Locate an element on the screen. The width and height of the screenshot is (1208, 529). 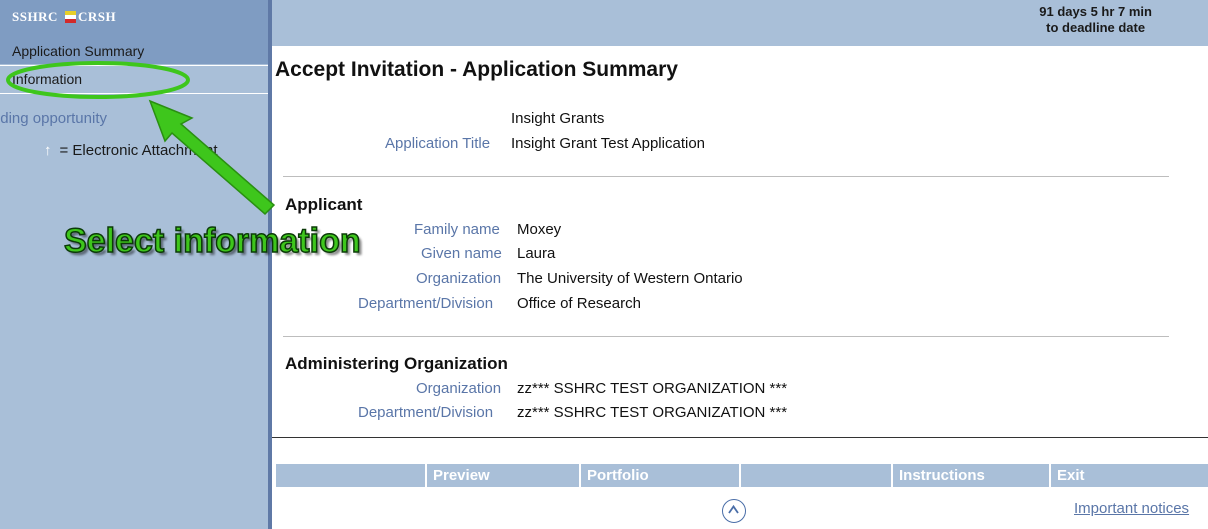
funding-opportunity-label: Funding opportunity is located at coordinates (53, 118).